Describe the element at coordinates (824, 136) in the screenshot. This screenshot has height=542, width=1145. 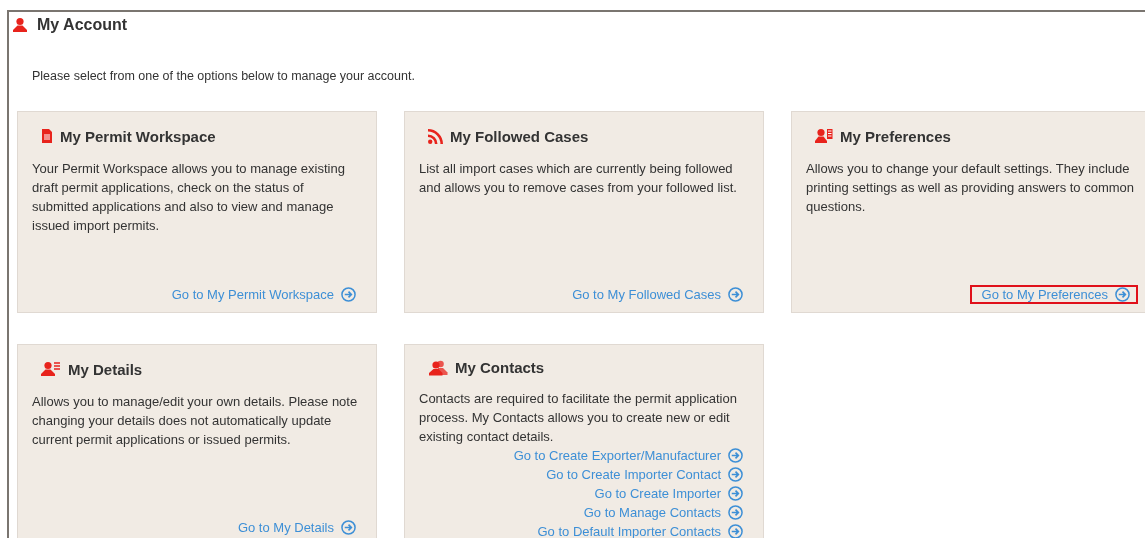
I see `person-settings-icon` at that location.